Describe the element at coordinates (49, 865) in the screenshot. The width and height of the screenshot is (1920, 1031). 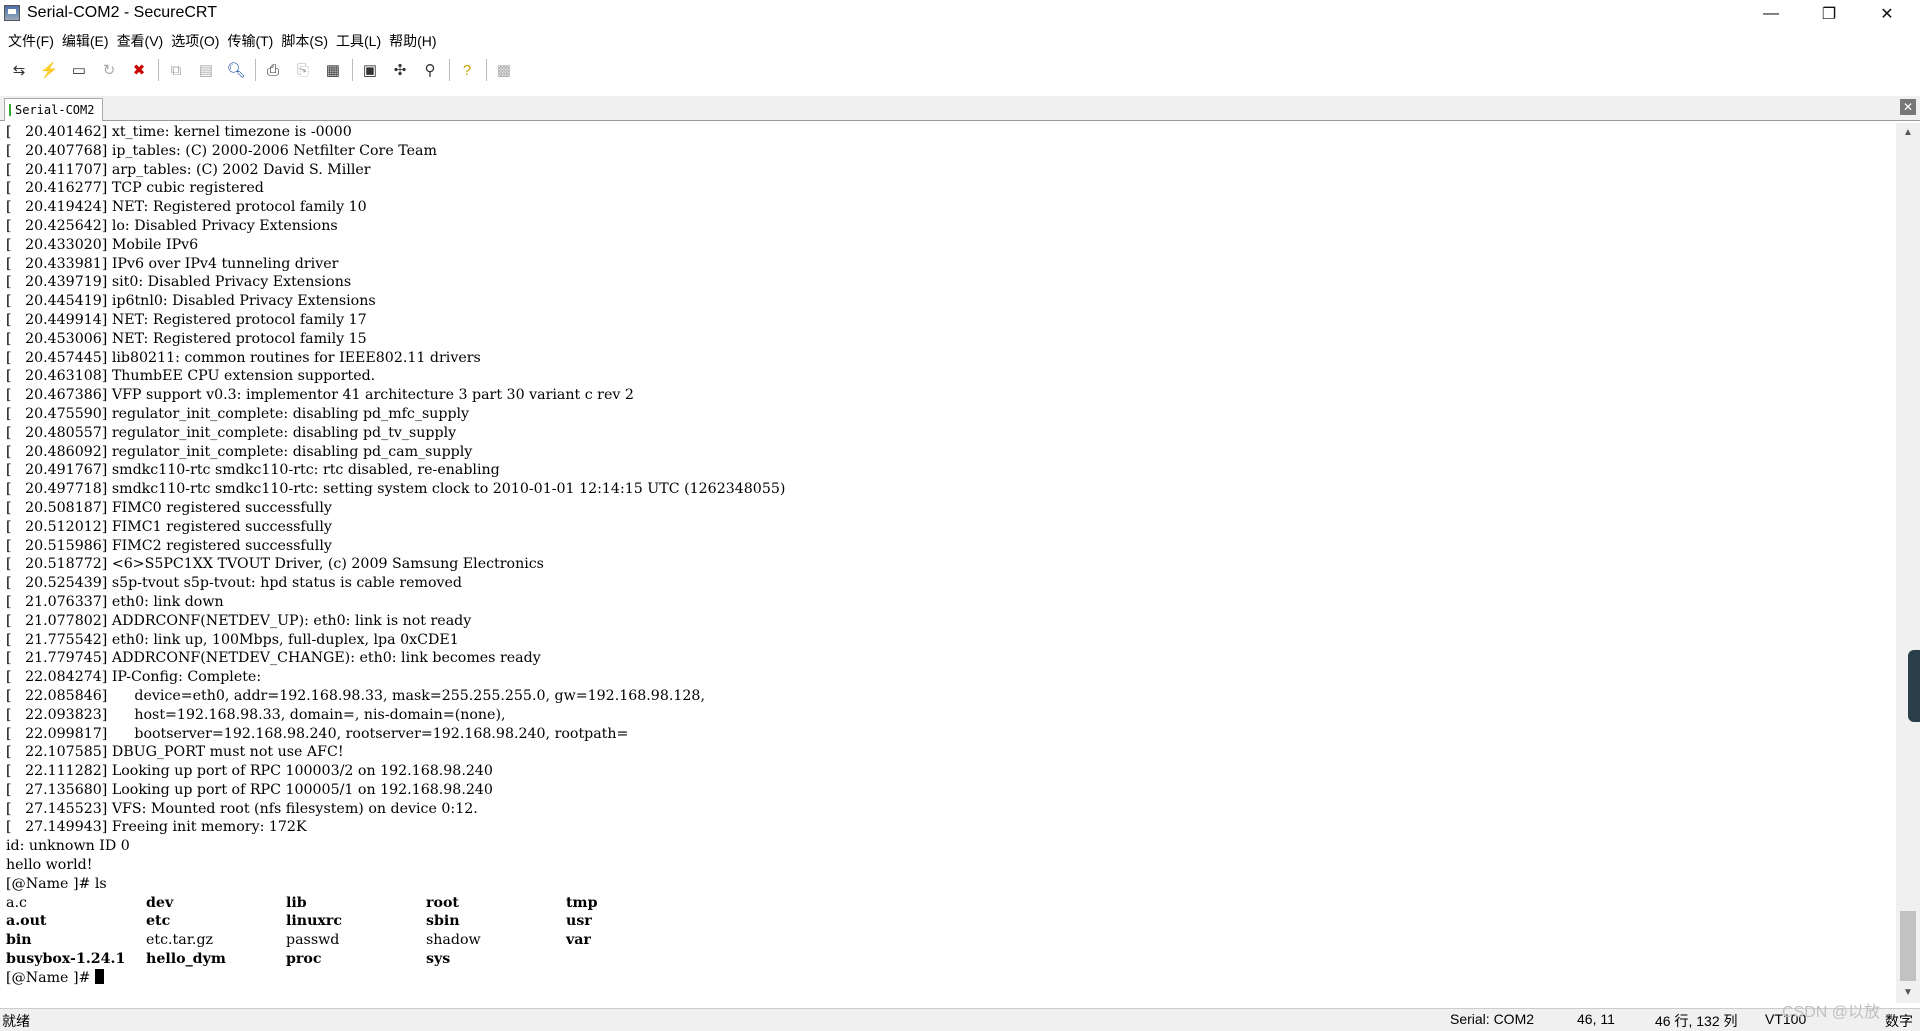
I see `terminal-line: hello world!` at that location.